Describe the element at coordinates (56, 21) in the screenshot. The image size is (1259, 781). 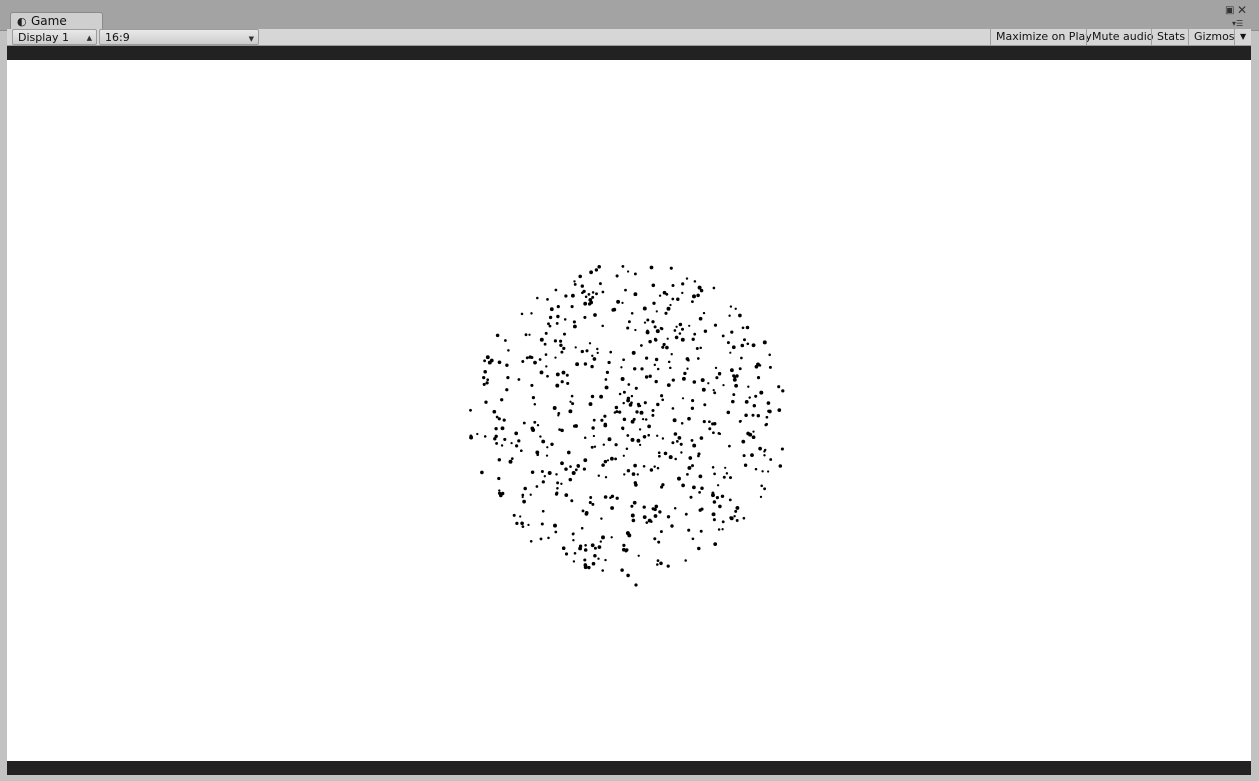
I see `tab-game: ◐ Game` at that location.